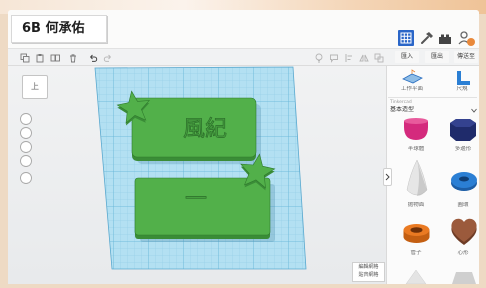  Describe the element at coordinates (463, 205) in the screenshot. I see `shape-label: 圓環` at that location.